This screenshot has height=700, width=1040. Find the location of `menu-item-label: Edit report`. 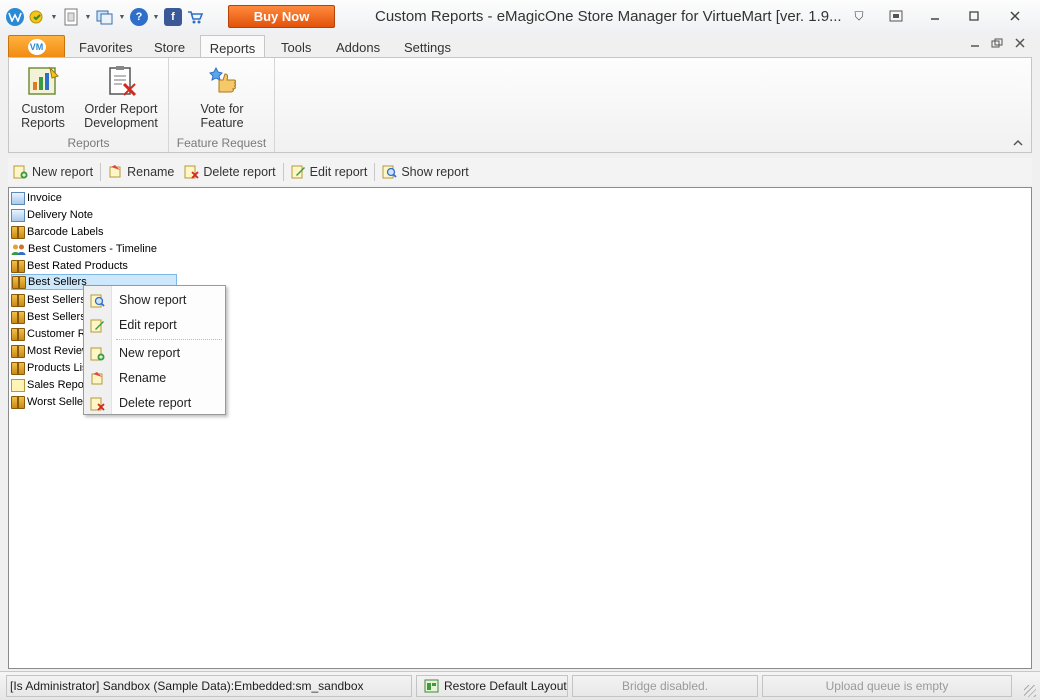

menu-item-label: Edit report is located at coordinates (148, 325).